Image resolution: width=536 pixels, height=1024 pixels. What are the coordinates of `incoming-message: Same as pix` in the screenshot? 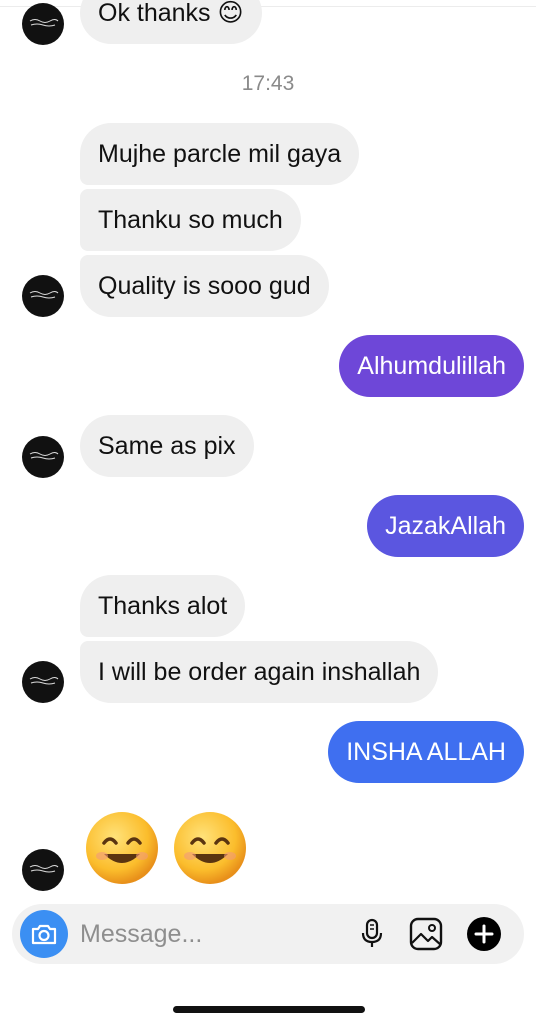 It's located at (167, 446).